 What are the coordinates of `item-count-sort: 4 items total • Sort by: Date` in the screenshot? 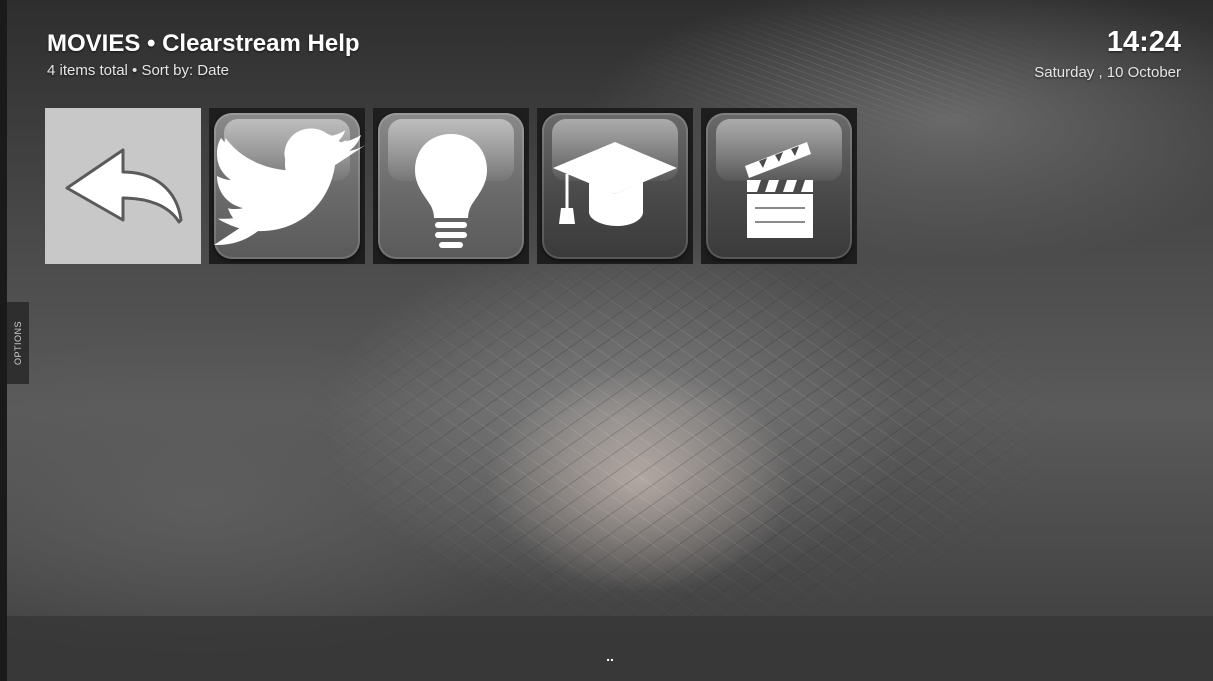 It's located at (138, 70).